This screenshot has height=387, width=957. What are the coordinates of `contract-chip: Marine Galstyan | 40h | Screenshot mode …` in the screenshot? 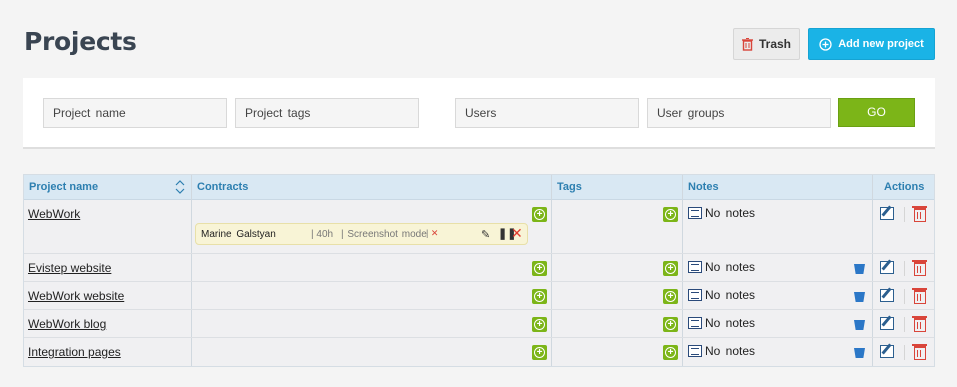 It's located at (361, 234).